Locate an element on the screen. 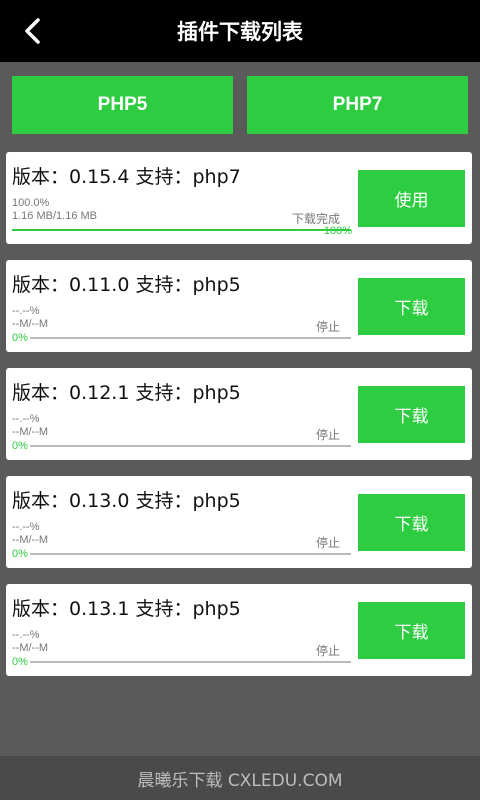 The width and height of the screenshot is (480, 800). page-title: 插件下载列表 is located at coordinates (240, 32).